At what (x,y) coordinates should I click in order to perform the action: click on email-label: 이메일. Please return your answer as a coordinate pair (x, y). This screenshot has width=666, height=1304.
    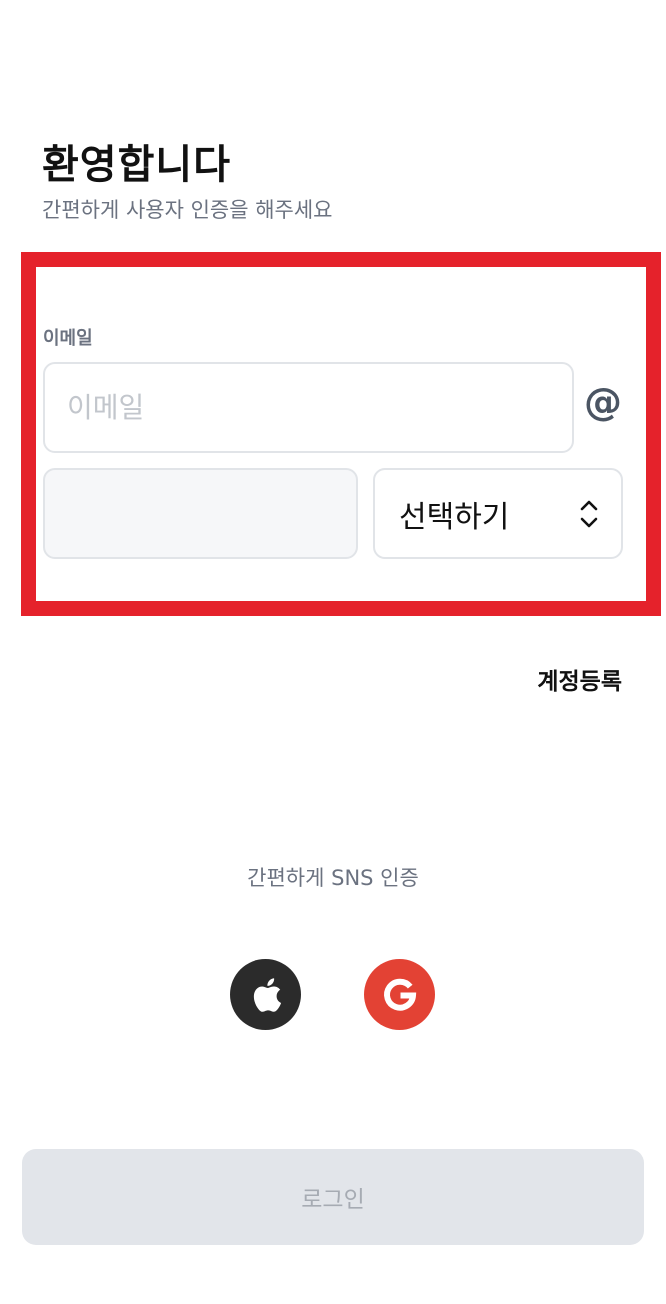
    Looking at the image, I should click on (68, 338).